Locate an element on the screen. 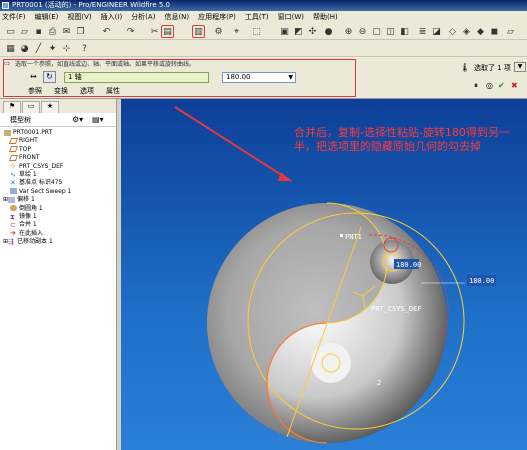 This screenshot has height=450, width=527. csys-icon: ⊹ is located at coordinates (66, 48).